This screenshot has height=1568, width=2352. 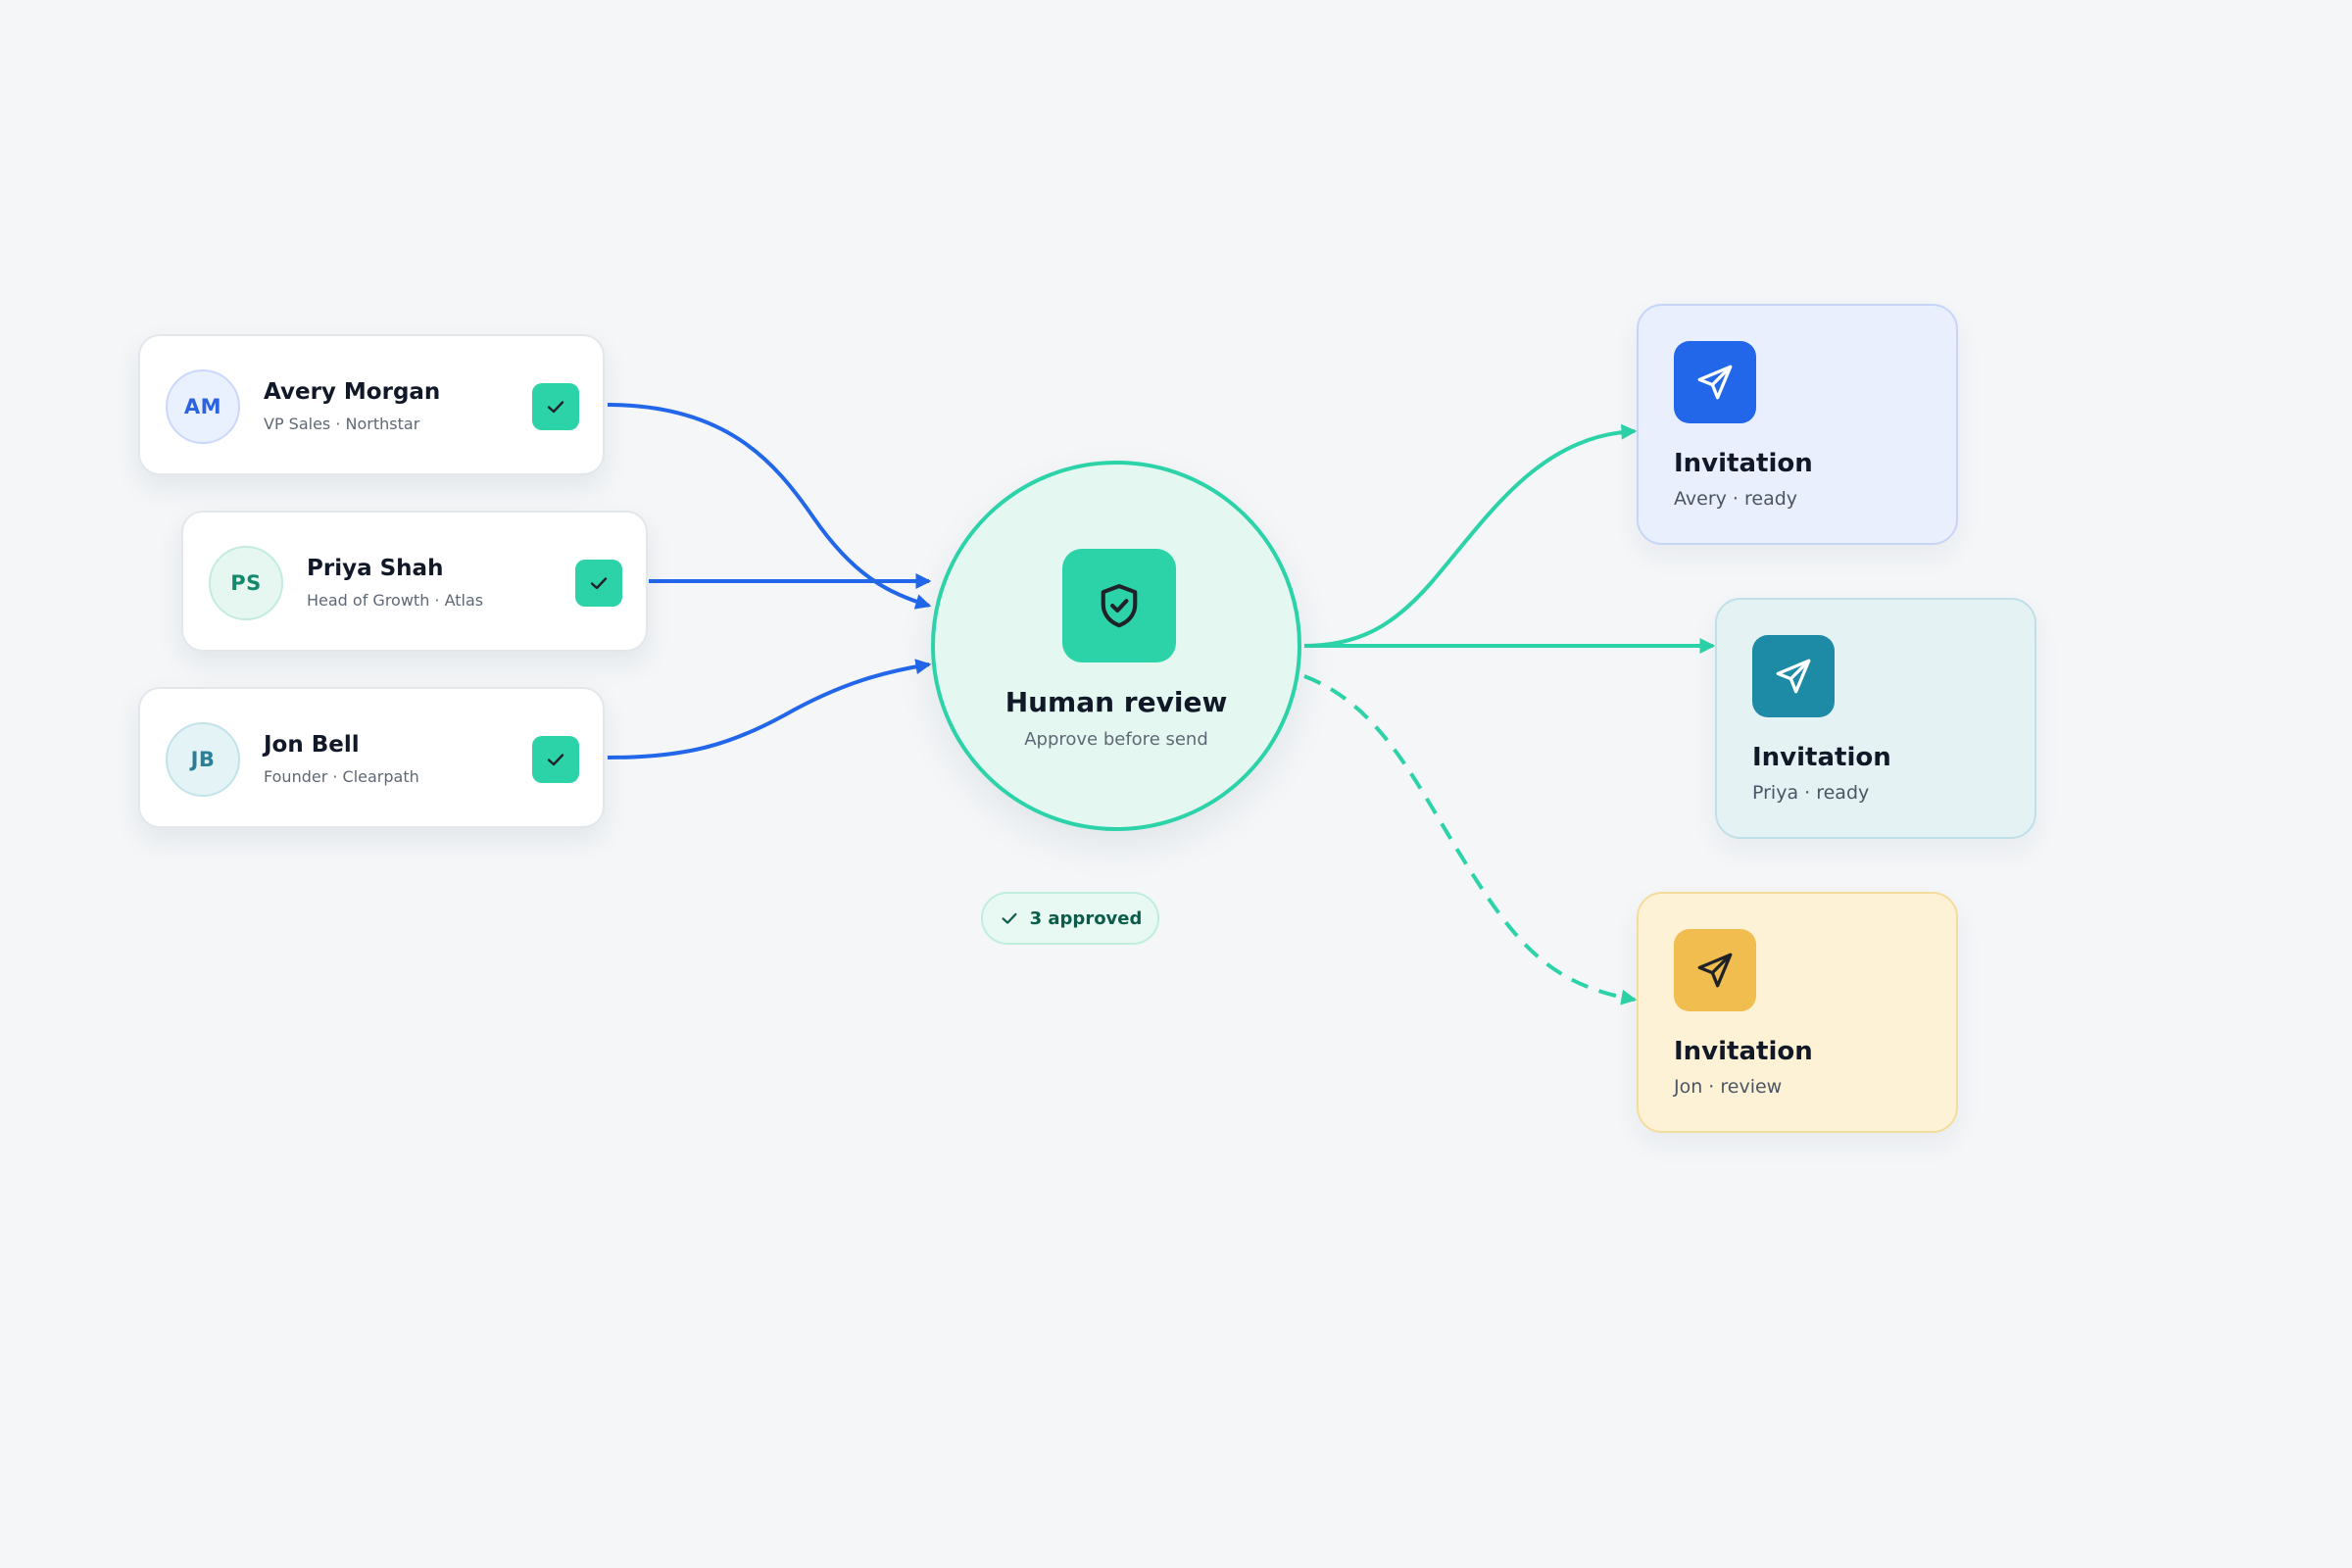 What do you see at coordinates (1470, 839) in the screenshot?
I see `edge-review-to-jon-invite` at bounding box center [1470, 839].